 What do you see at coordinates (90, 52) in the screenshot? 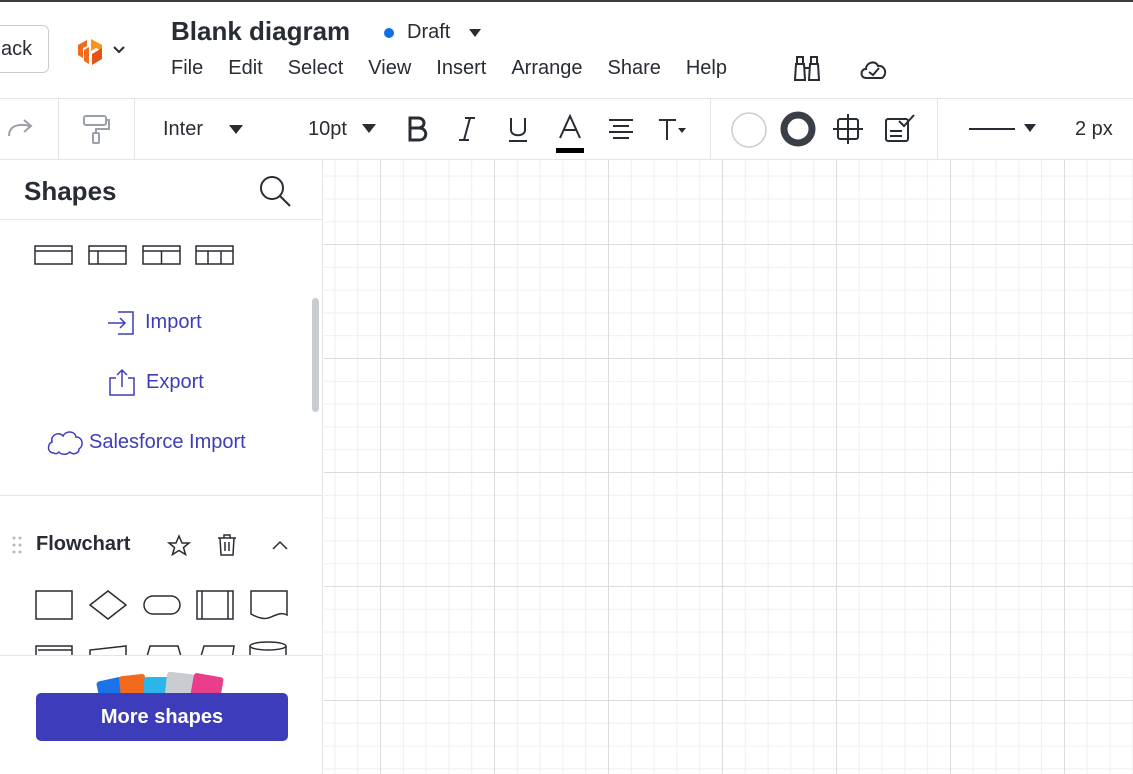
I see `lucid-logo-icon` at bounding box center [90, 52].